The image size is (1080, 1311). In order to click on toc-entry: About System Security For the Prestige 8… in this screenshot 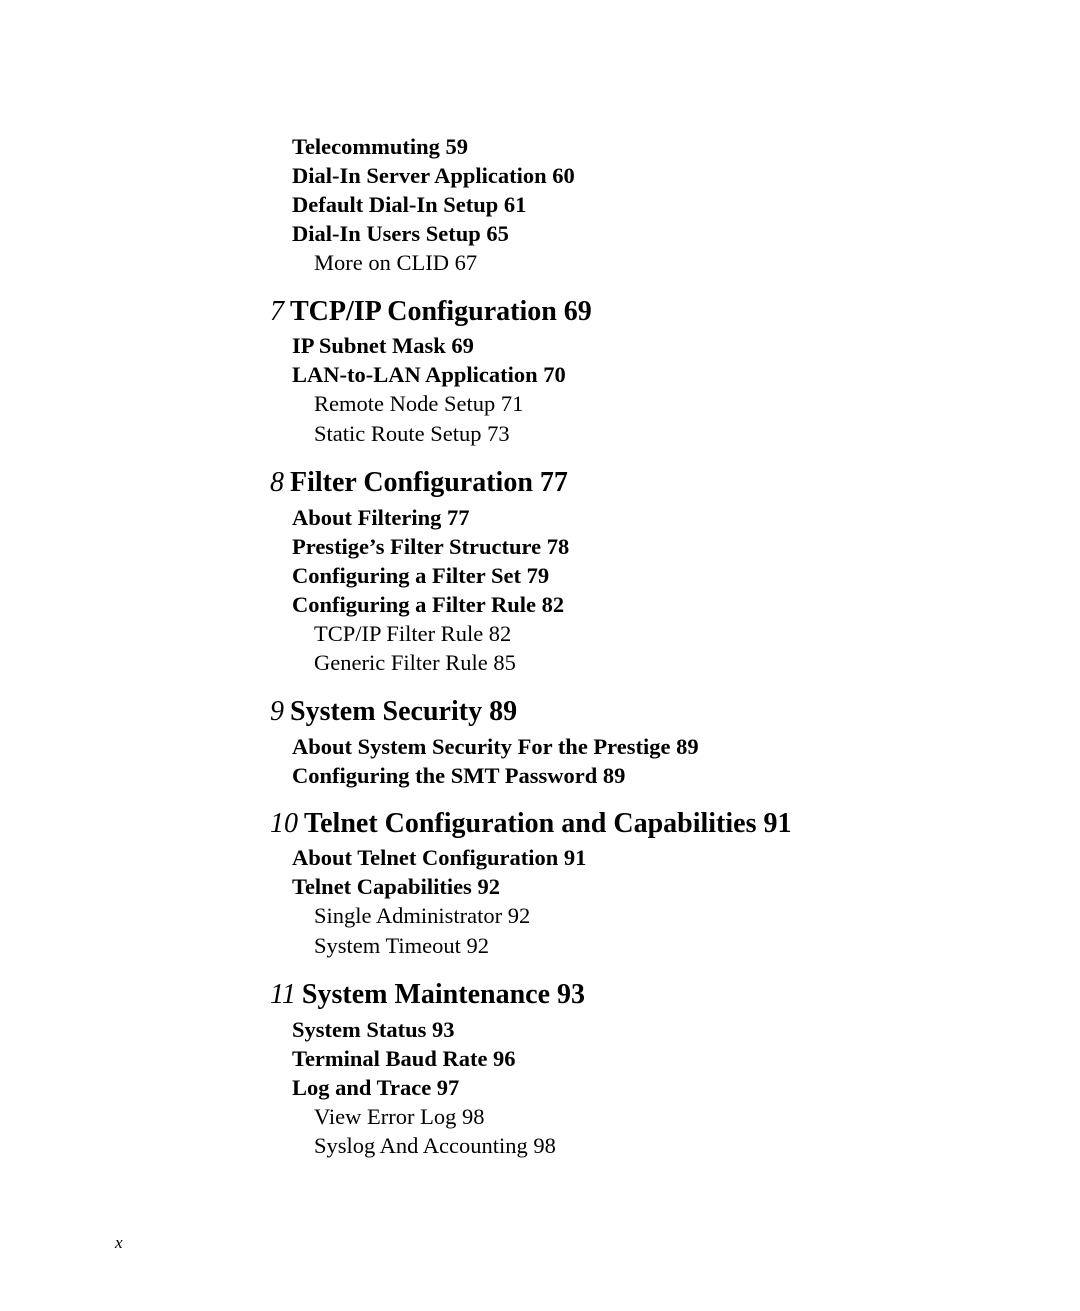, I will do `click(495, 746)`.